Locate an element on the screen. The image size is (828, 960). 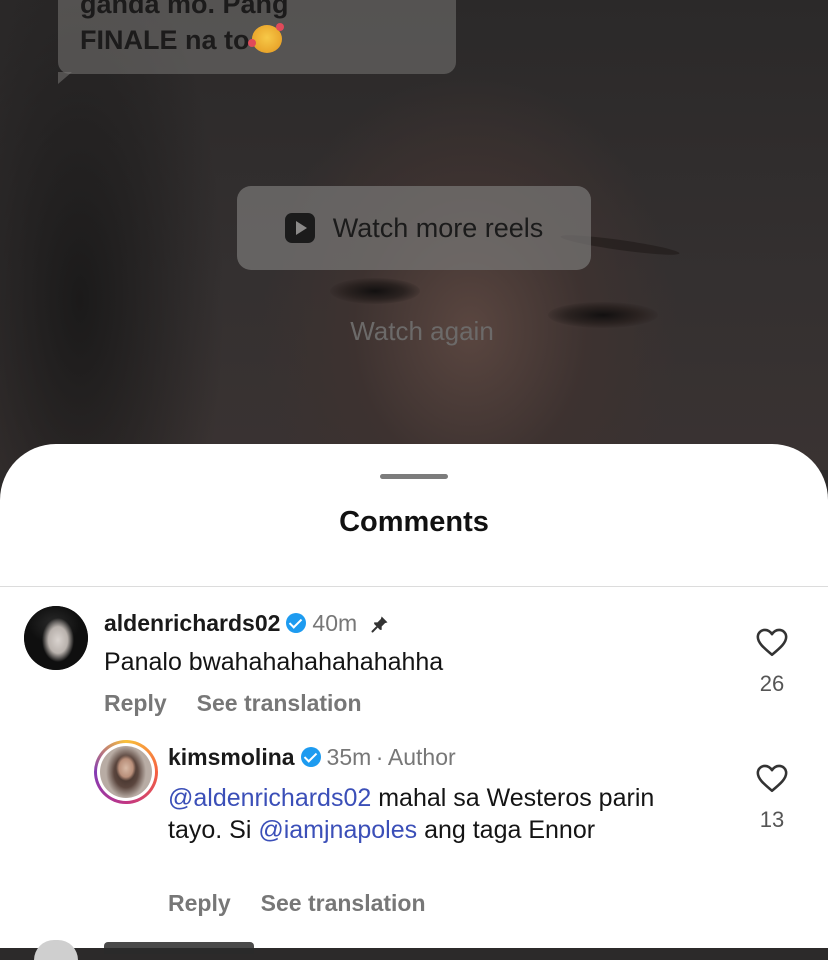
smiling-hearts-emoji-icon is located at coordinates (265, 38).